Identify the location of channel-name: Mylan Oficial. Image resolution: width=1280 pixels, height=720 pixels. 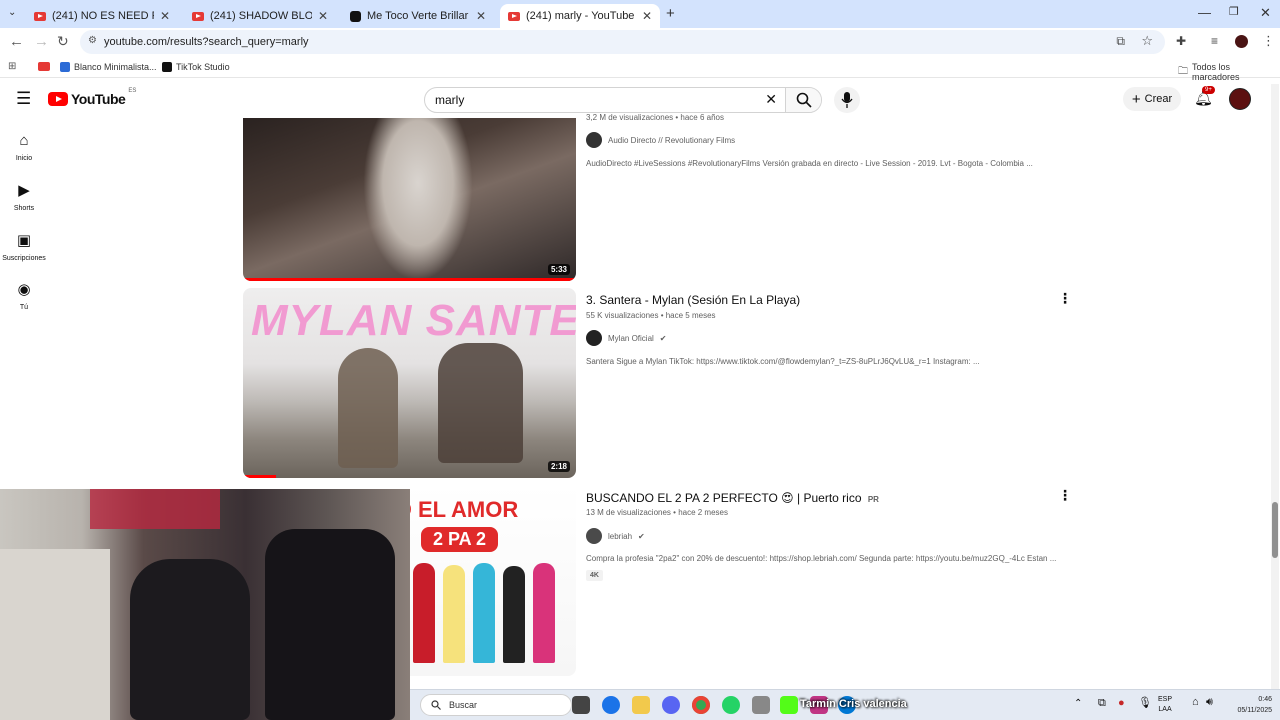
(631, 338).